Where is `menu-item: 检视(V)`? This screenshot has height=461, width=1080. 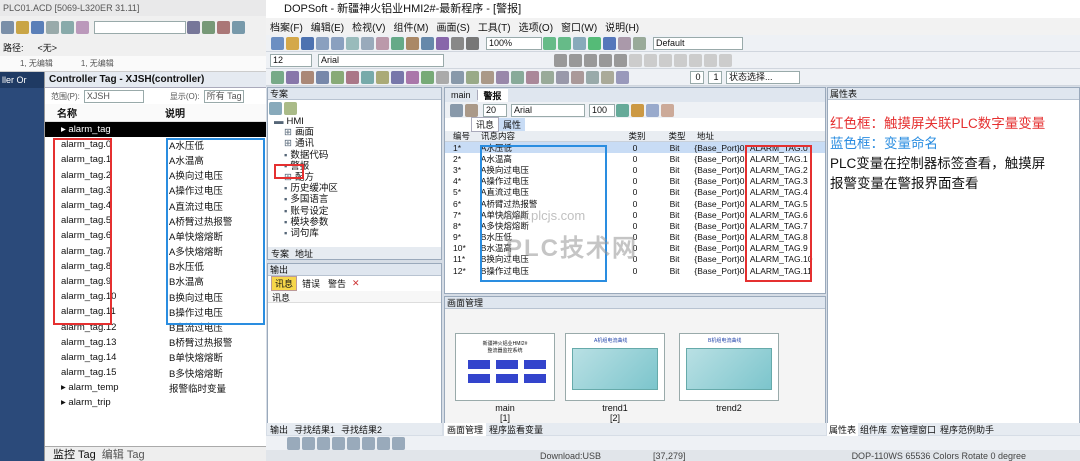
menu-item: 检视(V) is located at coordinates (368, 26).